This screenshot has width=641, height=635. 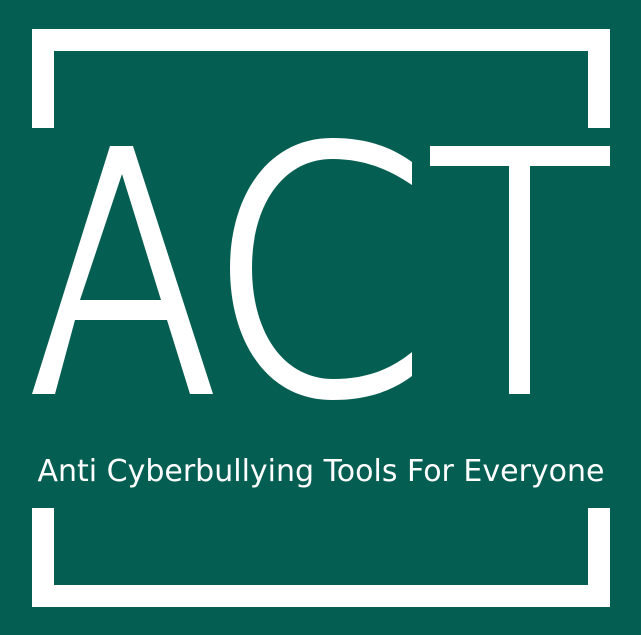 I want to click on letter-a, so click(x=122, y=270).